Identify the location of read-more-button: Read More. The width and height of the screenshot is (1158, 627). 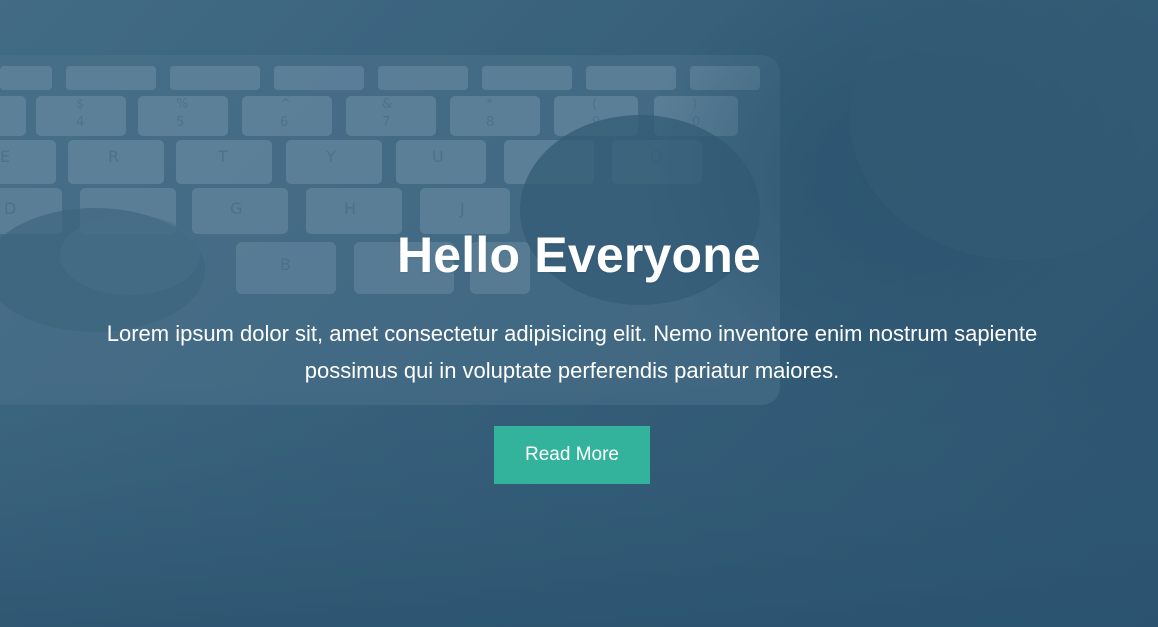
(572, 455).